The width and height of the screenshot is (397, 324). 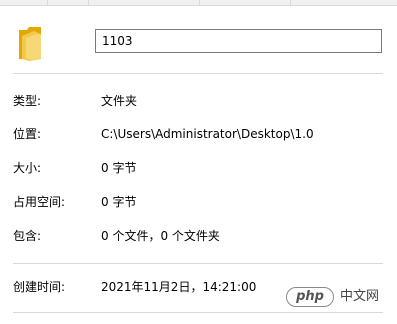 I want to click on tab-general, so click(x=24, y=2).